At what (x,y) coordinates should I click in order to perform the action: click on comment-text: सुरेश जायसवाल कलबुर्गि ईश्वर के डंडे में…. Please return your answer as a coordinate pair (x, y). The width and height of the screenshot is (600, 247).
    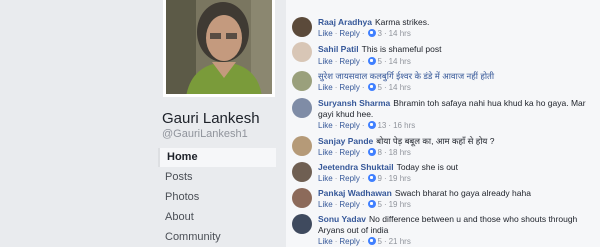
    Looking at the image, I should click on (406, 76).